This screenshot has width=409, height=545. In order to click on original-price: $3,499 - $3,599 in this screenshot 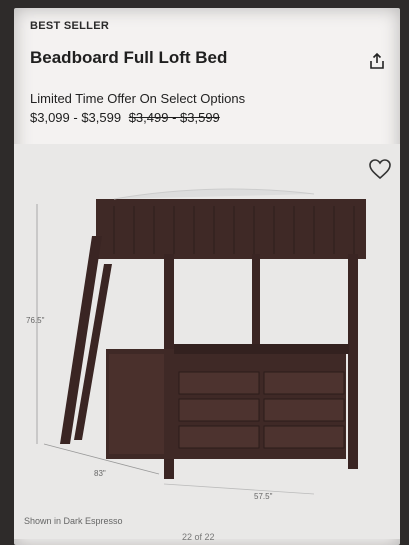, I will do `click(174, 117)`.